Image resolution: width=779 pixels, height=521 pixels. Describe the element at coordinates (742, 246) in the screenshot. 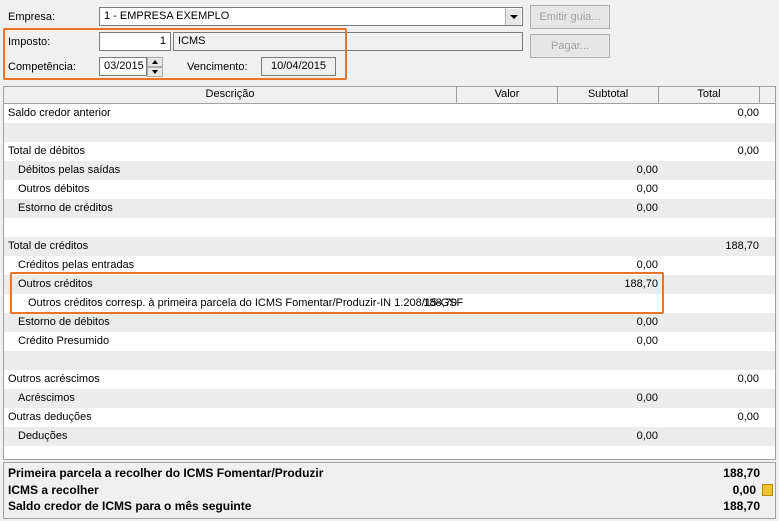

I see `row-total: 188,70` at that location.